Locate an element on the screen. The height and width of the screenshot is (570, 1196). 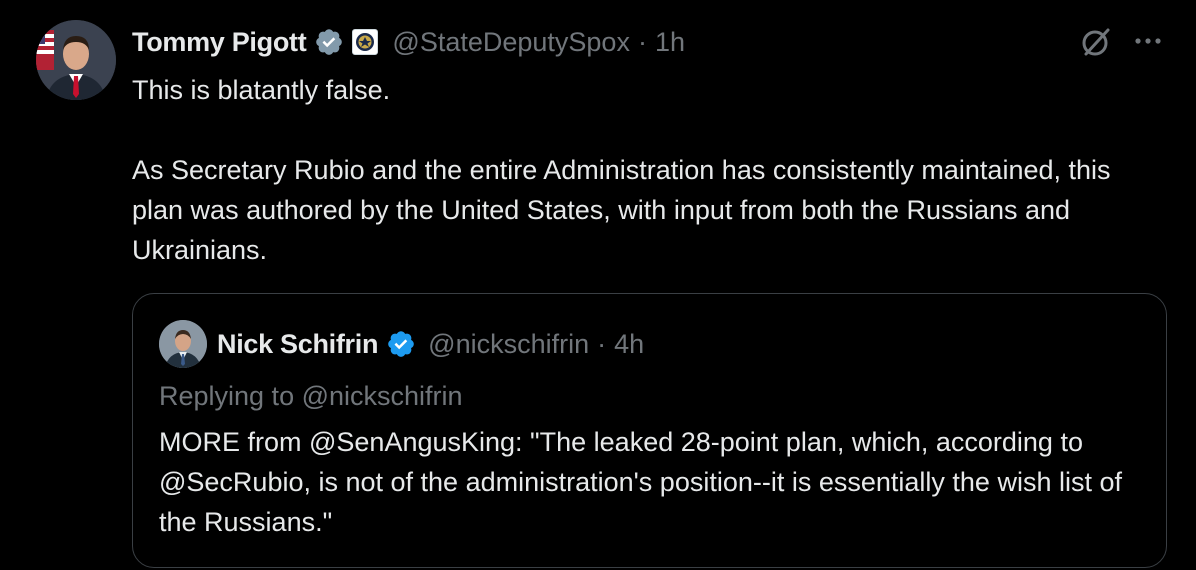
state-department-seal-icon is located at coordinates (365, 42).